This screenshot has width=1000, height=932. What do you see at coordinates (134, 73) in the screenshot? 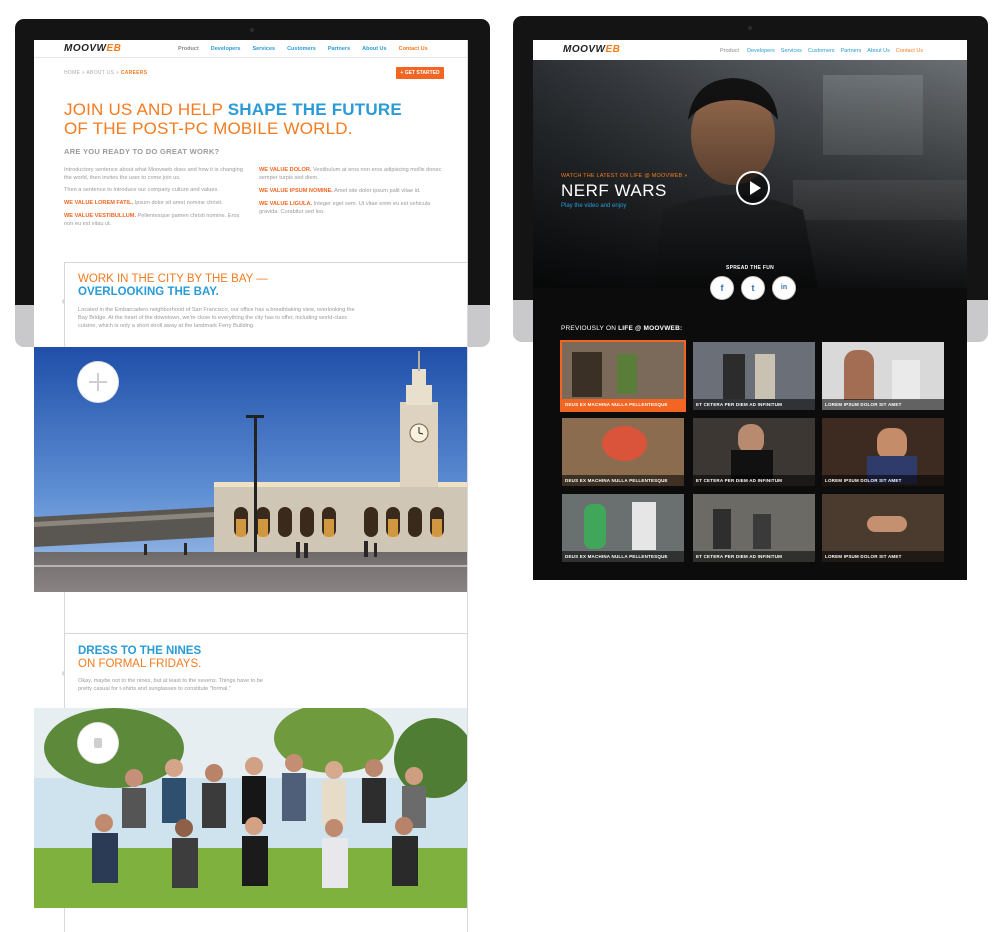
I see `breadcrumb-current: CAREERS` at bounding box center [134, 73].